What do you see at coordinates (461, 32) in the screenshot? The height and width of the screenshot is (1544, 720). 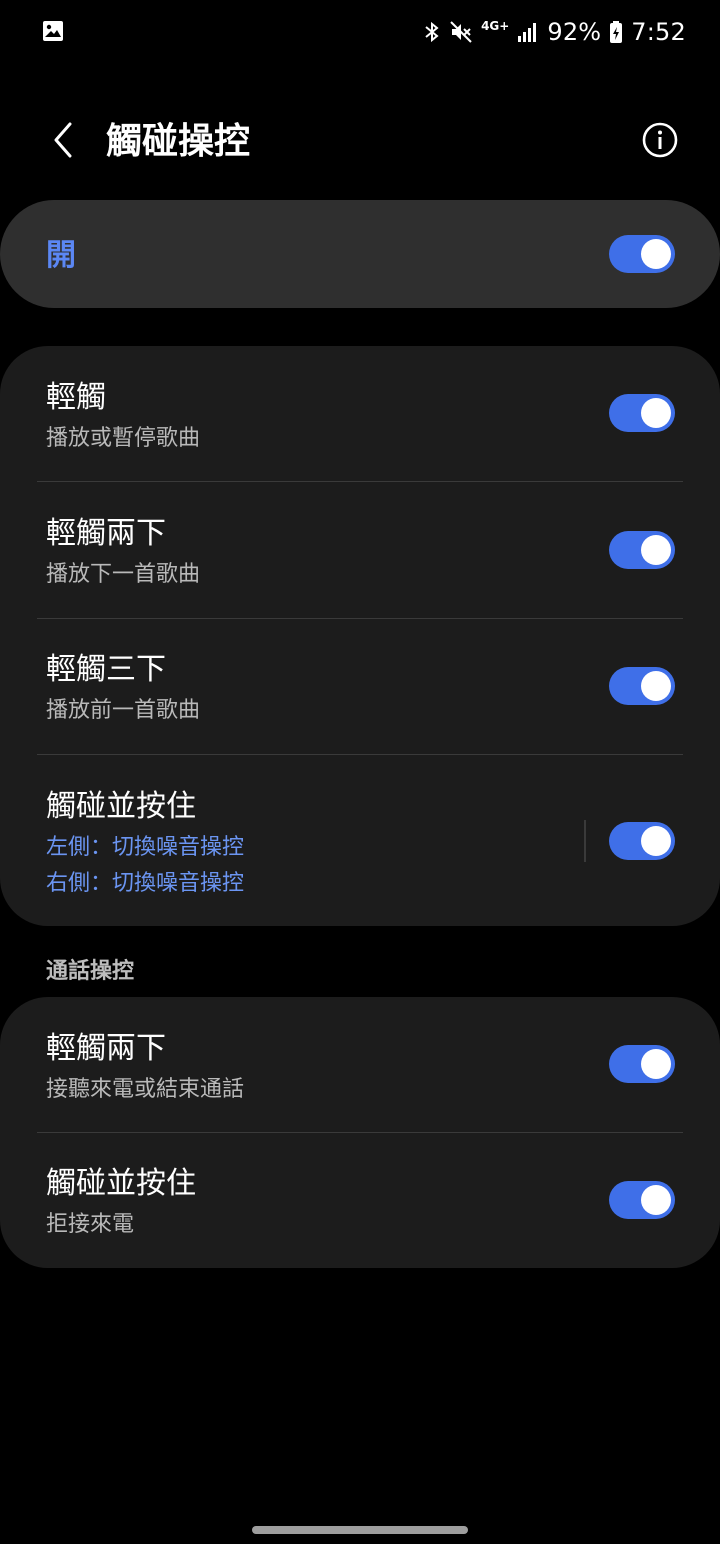 I see `mute-icon` at bounding box center [461, 32].